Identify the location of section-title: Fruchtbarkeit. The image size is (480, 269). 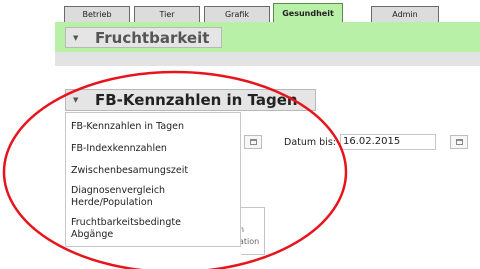
(152, 37).